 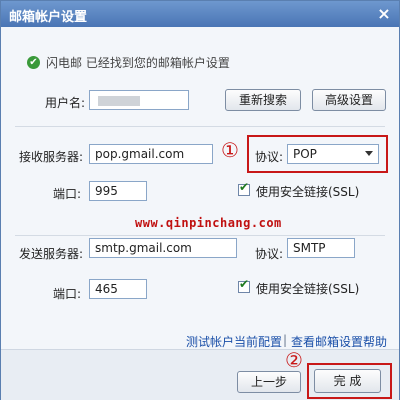 I want to click on username-label: 用户名:, so click(x=65, y=103).